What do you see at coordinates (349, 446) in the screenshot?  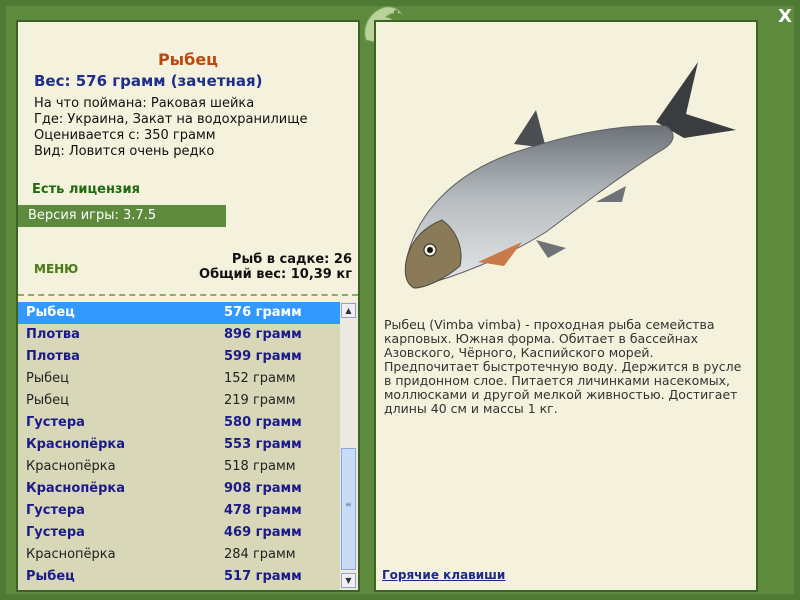 I see `scrollbar: ▲ ≡ ▼` at bounding box center [349, 446].